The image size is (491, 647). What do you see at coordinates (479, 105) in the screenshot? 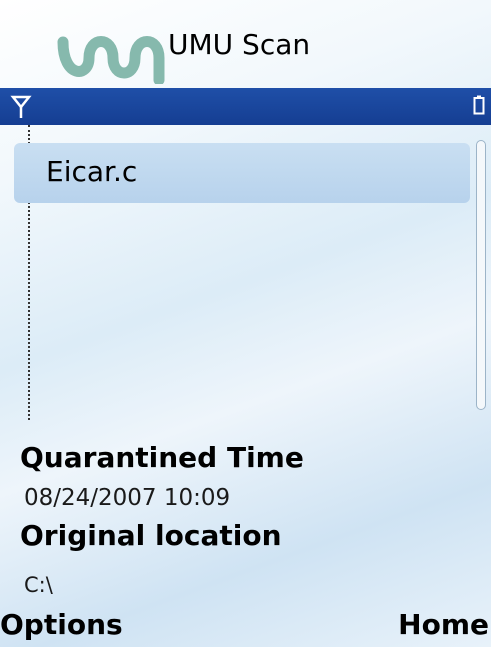
I see `battery-icon` at bounding box center [479, 105].